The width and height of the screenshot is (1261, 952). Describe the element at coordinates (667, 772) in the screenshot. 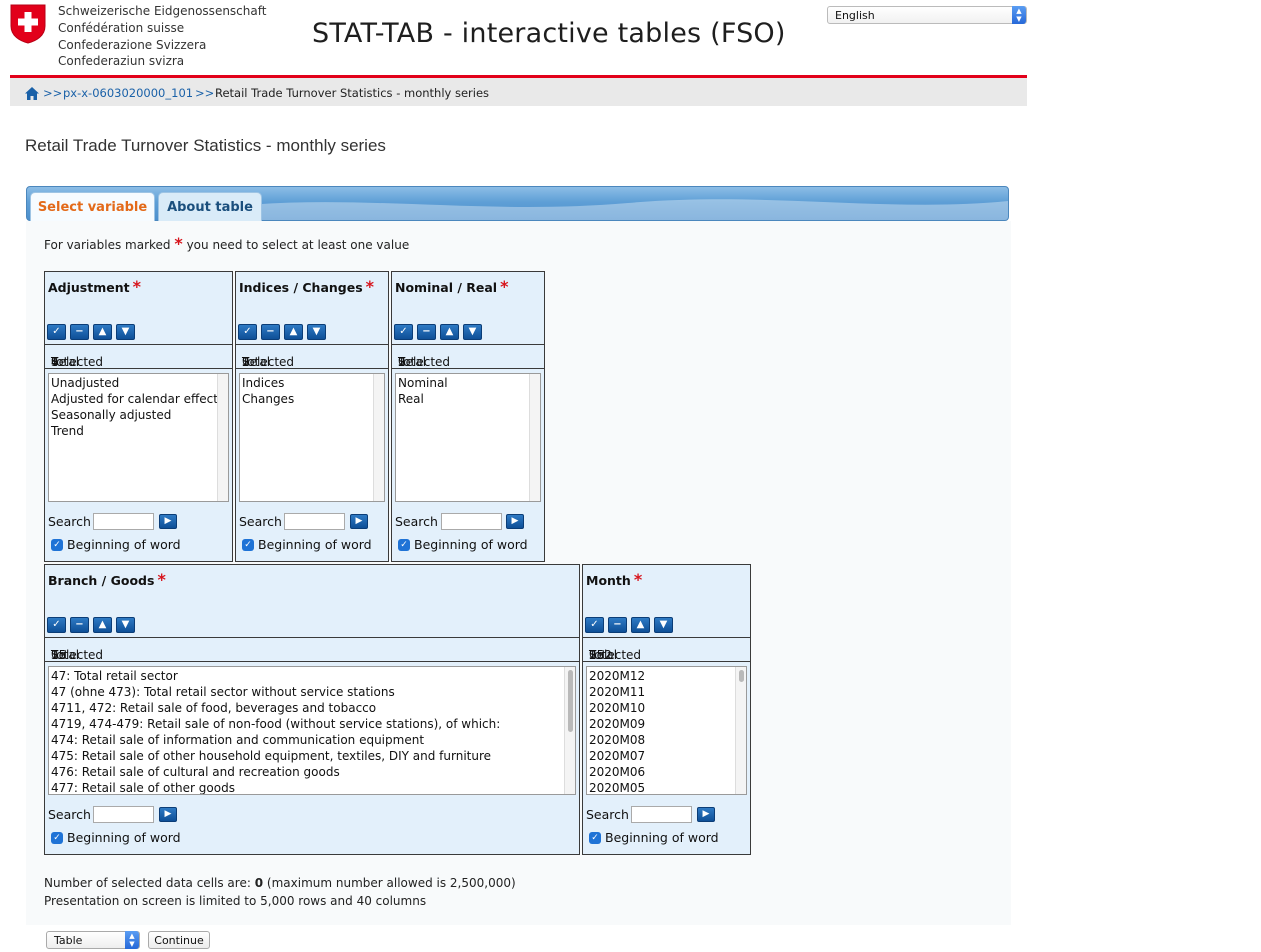

I see `list-item: 2020M06` at that location.